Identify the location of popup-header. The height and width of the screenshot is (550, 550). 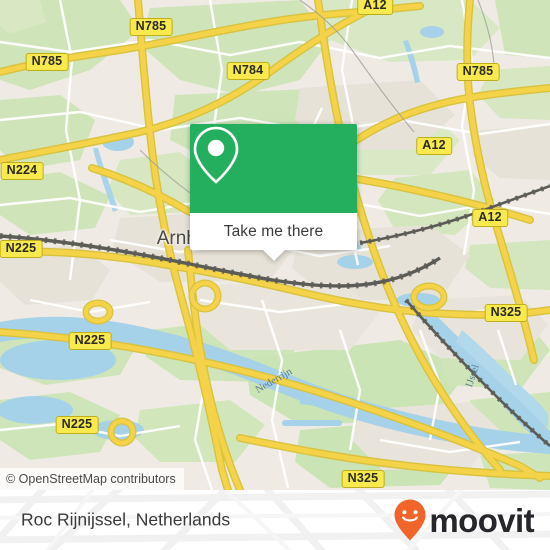
(273, 168).